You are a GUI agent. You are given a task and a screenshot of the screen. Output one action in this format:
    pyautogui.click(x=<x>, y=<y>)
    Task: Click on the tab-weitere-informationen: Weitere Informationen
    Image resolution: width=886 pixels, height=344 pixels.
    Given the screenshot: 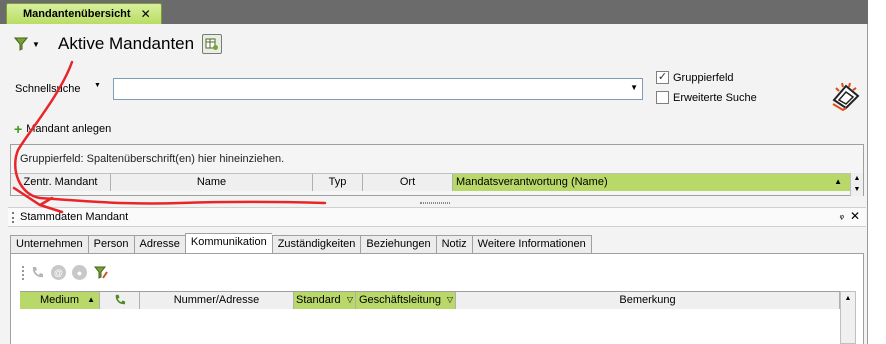 What is the action you would take?
    pyautogui.click(x=531, y=244)
    